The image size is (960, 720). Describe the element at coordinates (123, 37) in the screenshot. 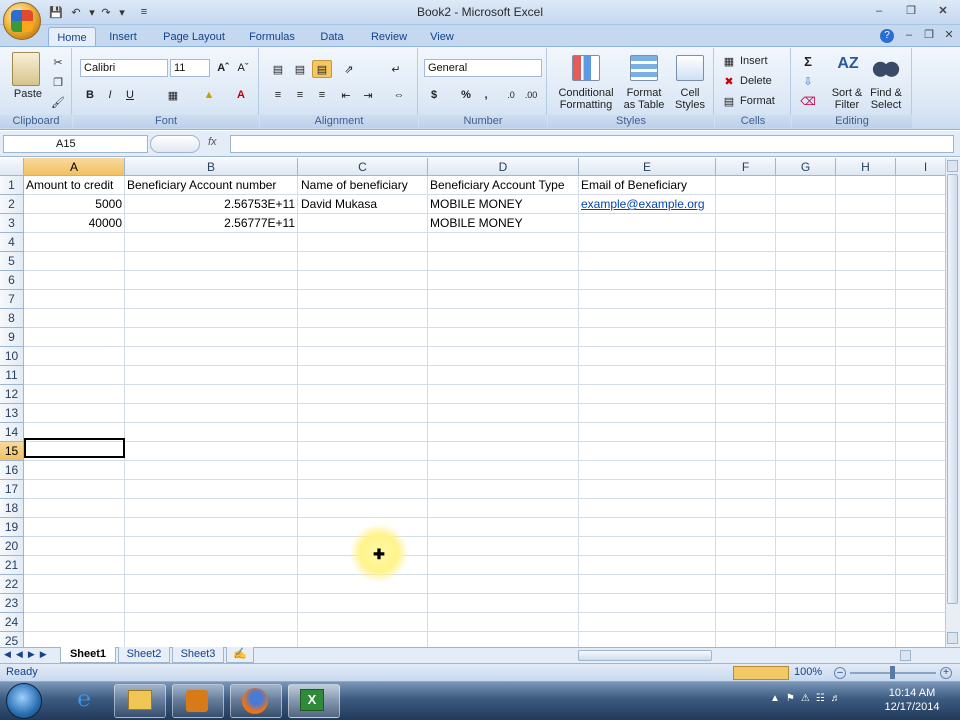

I see `tab-insert: Insert` at that location.